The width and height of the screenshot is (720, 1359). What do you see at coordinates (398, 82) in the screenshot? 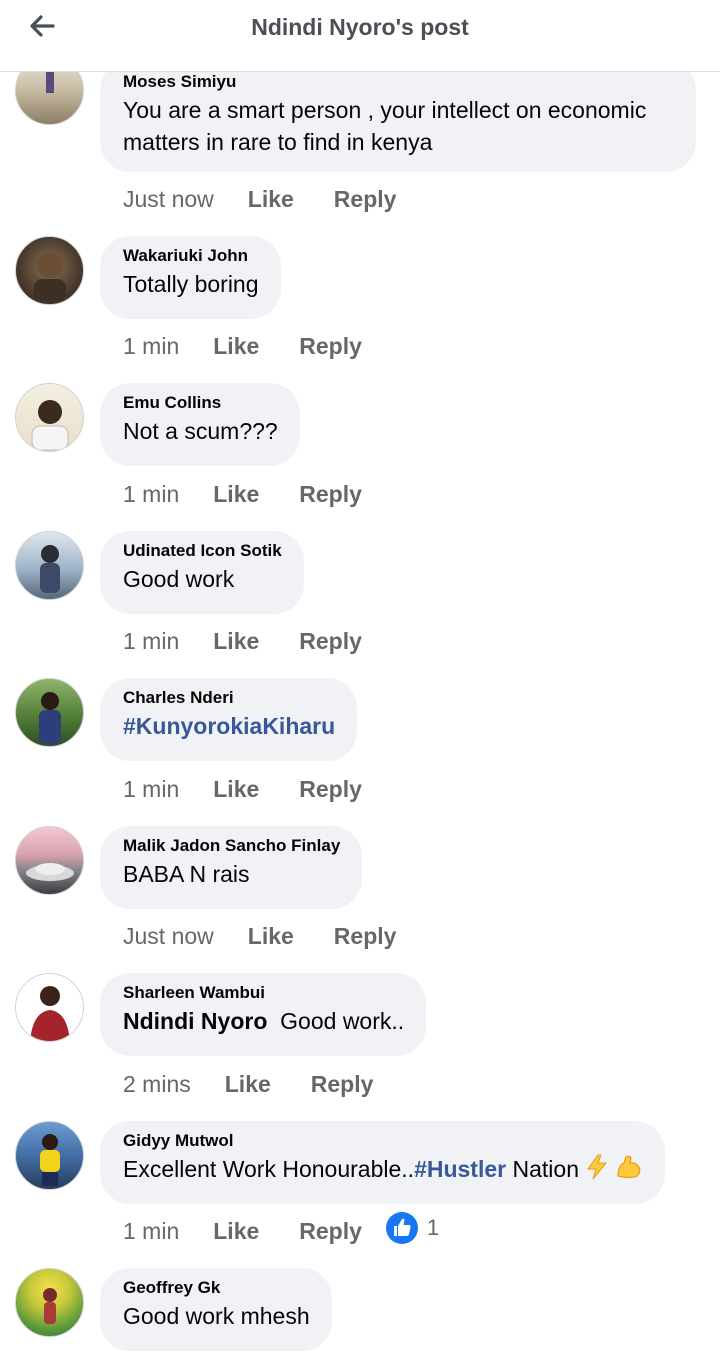
I see `comment-author: Moses Simiyu` at bounding box center [398, 82].